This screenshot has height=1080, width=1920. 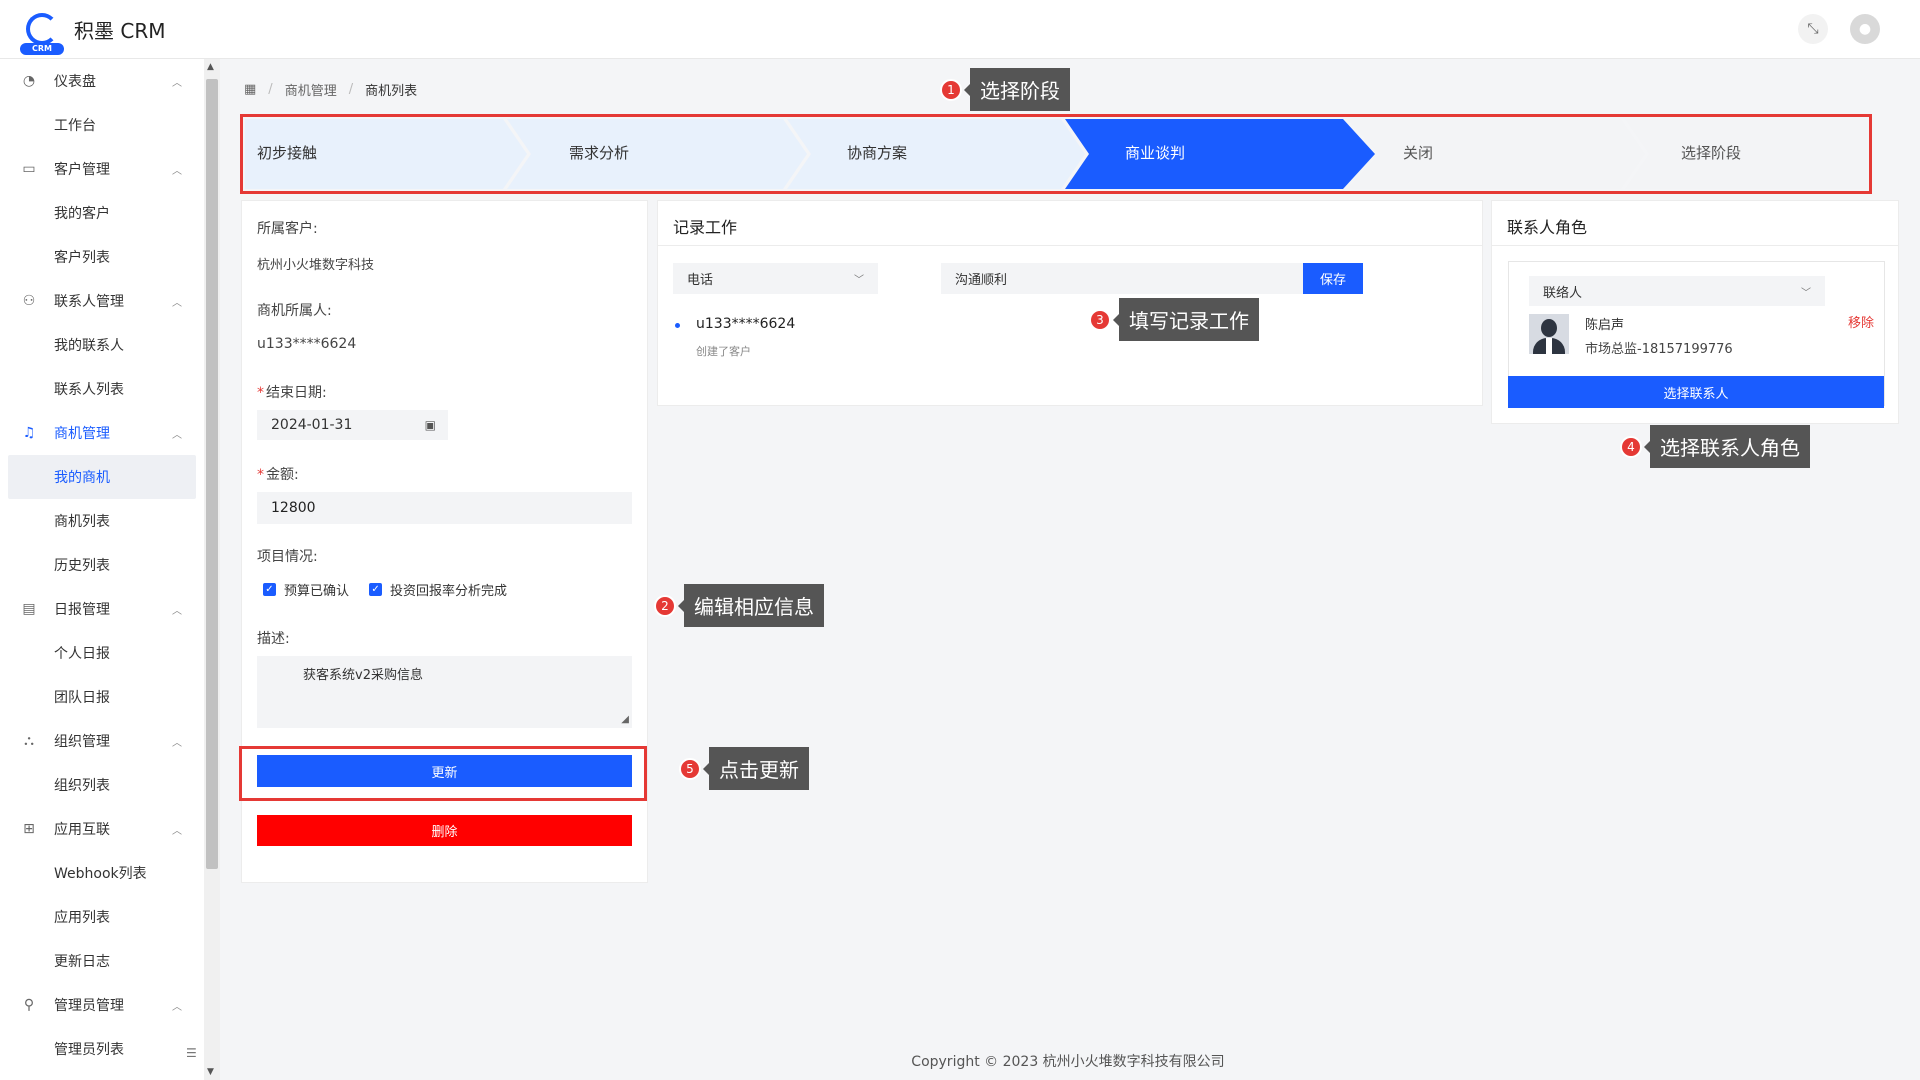 What do you see at coordinates (775, 278) in the screenshot?
I see `record-type-select: 电话 ﹀` at bounding box center [775, 278].